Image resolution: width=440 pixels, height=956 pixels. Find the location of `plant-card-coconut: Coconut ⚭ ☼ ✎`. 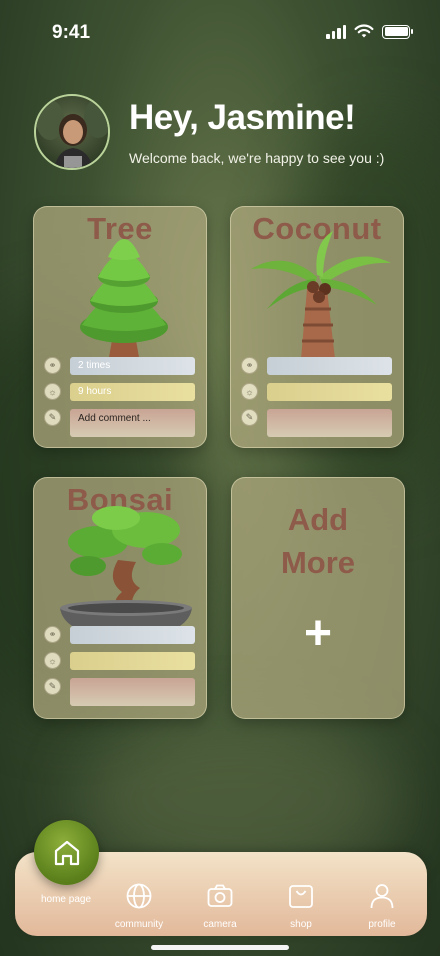

plant-card-coconut: Coconut ⚭ ☼ ✎ is located at coordinates (317, 327).